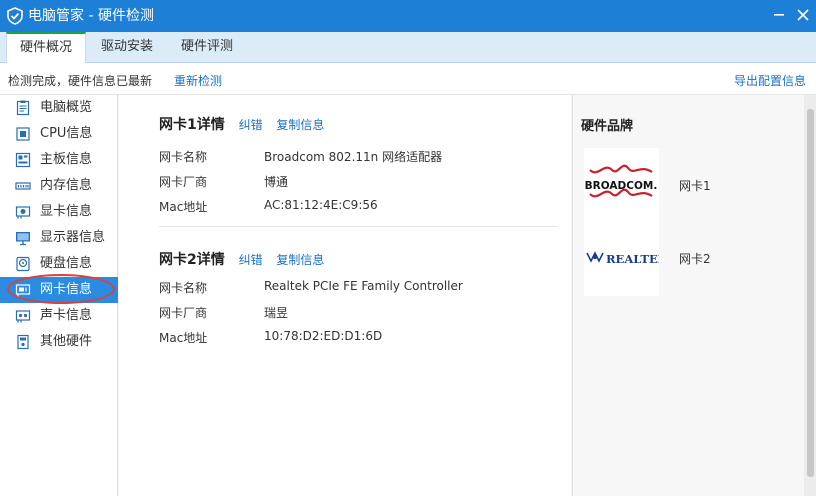 This screenshot has width=816, height=496. I want to click on motherboard-icon, so click(23, 160).